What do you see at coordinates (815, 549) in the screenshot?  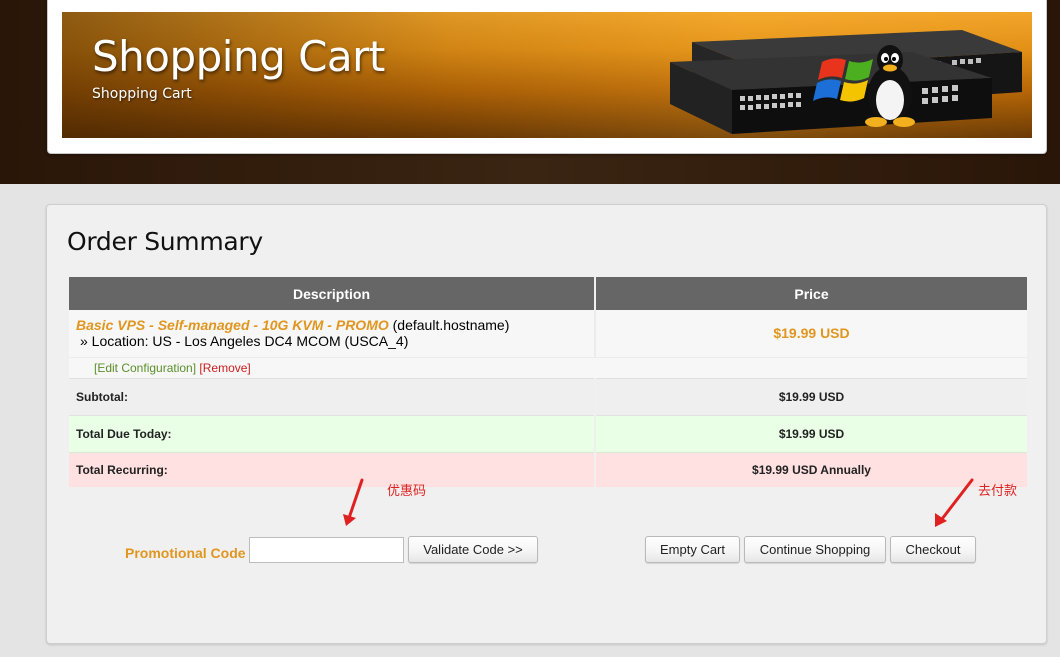 I see `continue-shopping-button: Continue Shopping` at bounding box center [815, 549].